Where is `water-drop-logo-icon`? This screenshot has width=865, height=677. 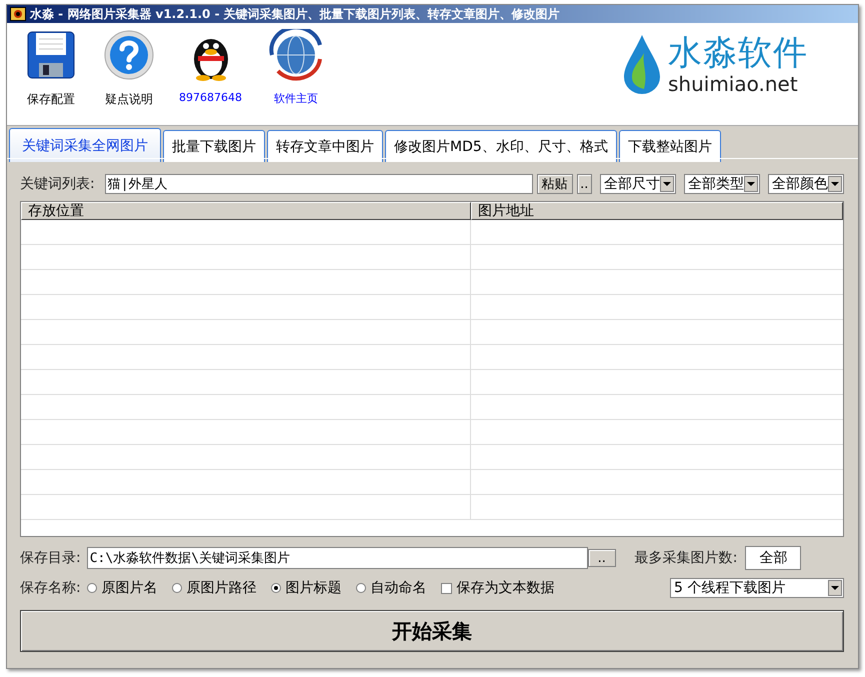 water-drop-logo-icon is located at coordinates (642, 64).